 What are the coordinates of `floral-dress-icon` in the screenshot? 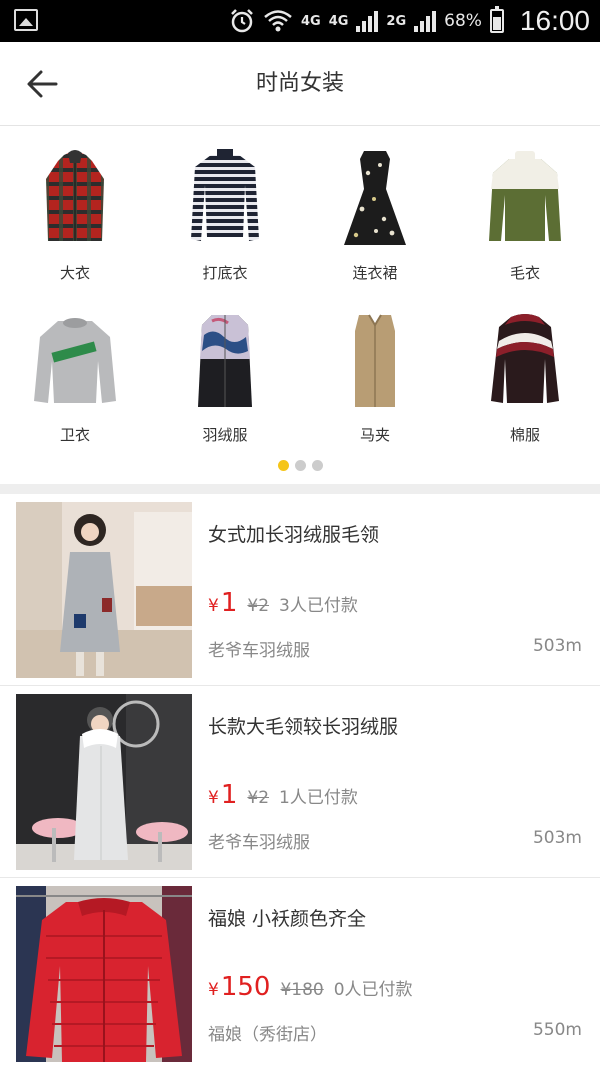 It's located at (375, 199).